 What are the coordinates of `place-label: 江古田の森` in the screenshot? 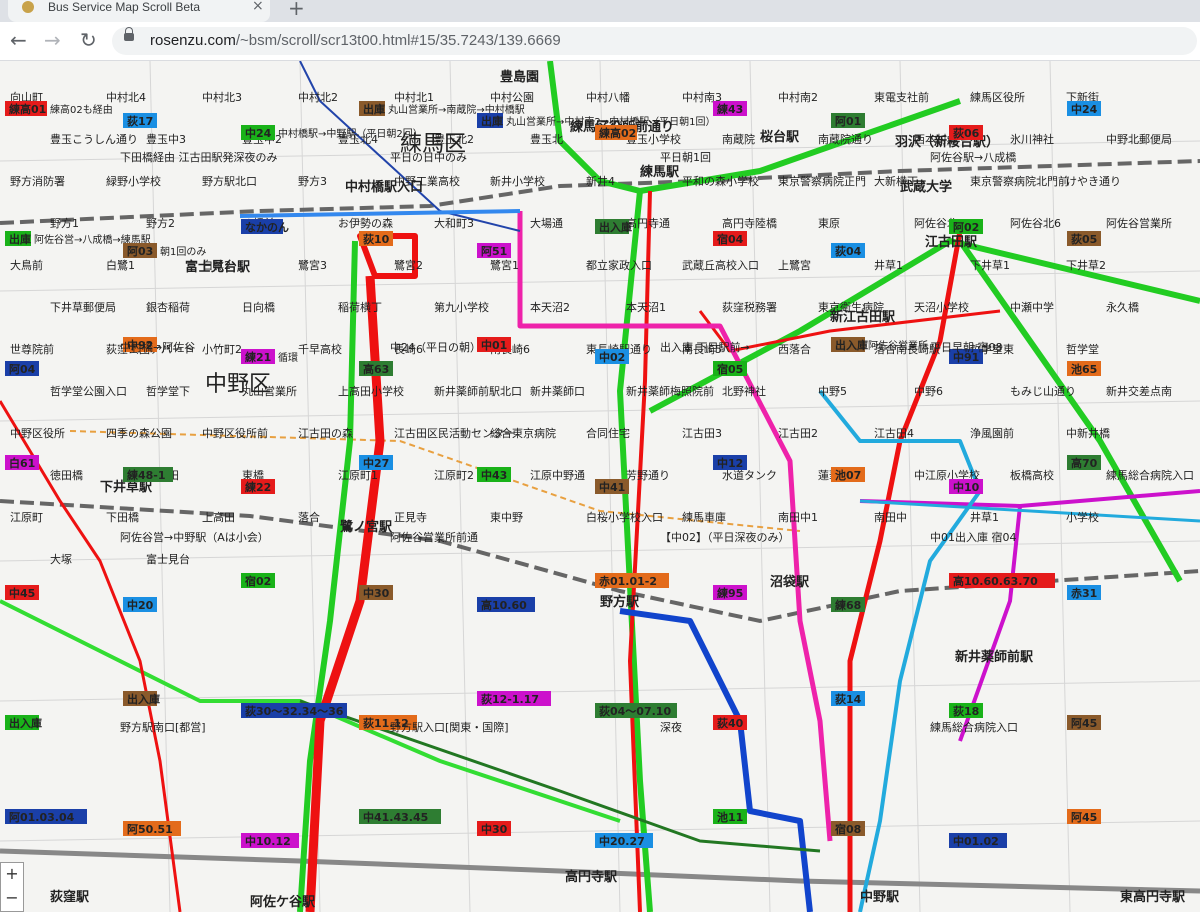 It's located at (325, 433).